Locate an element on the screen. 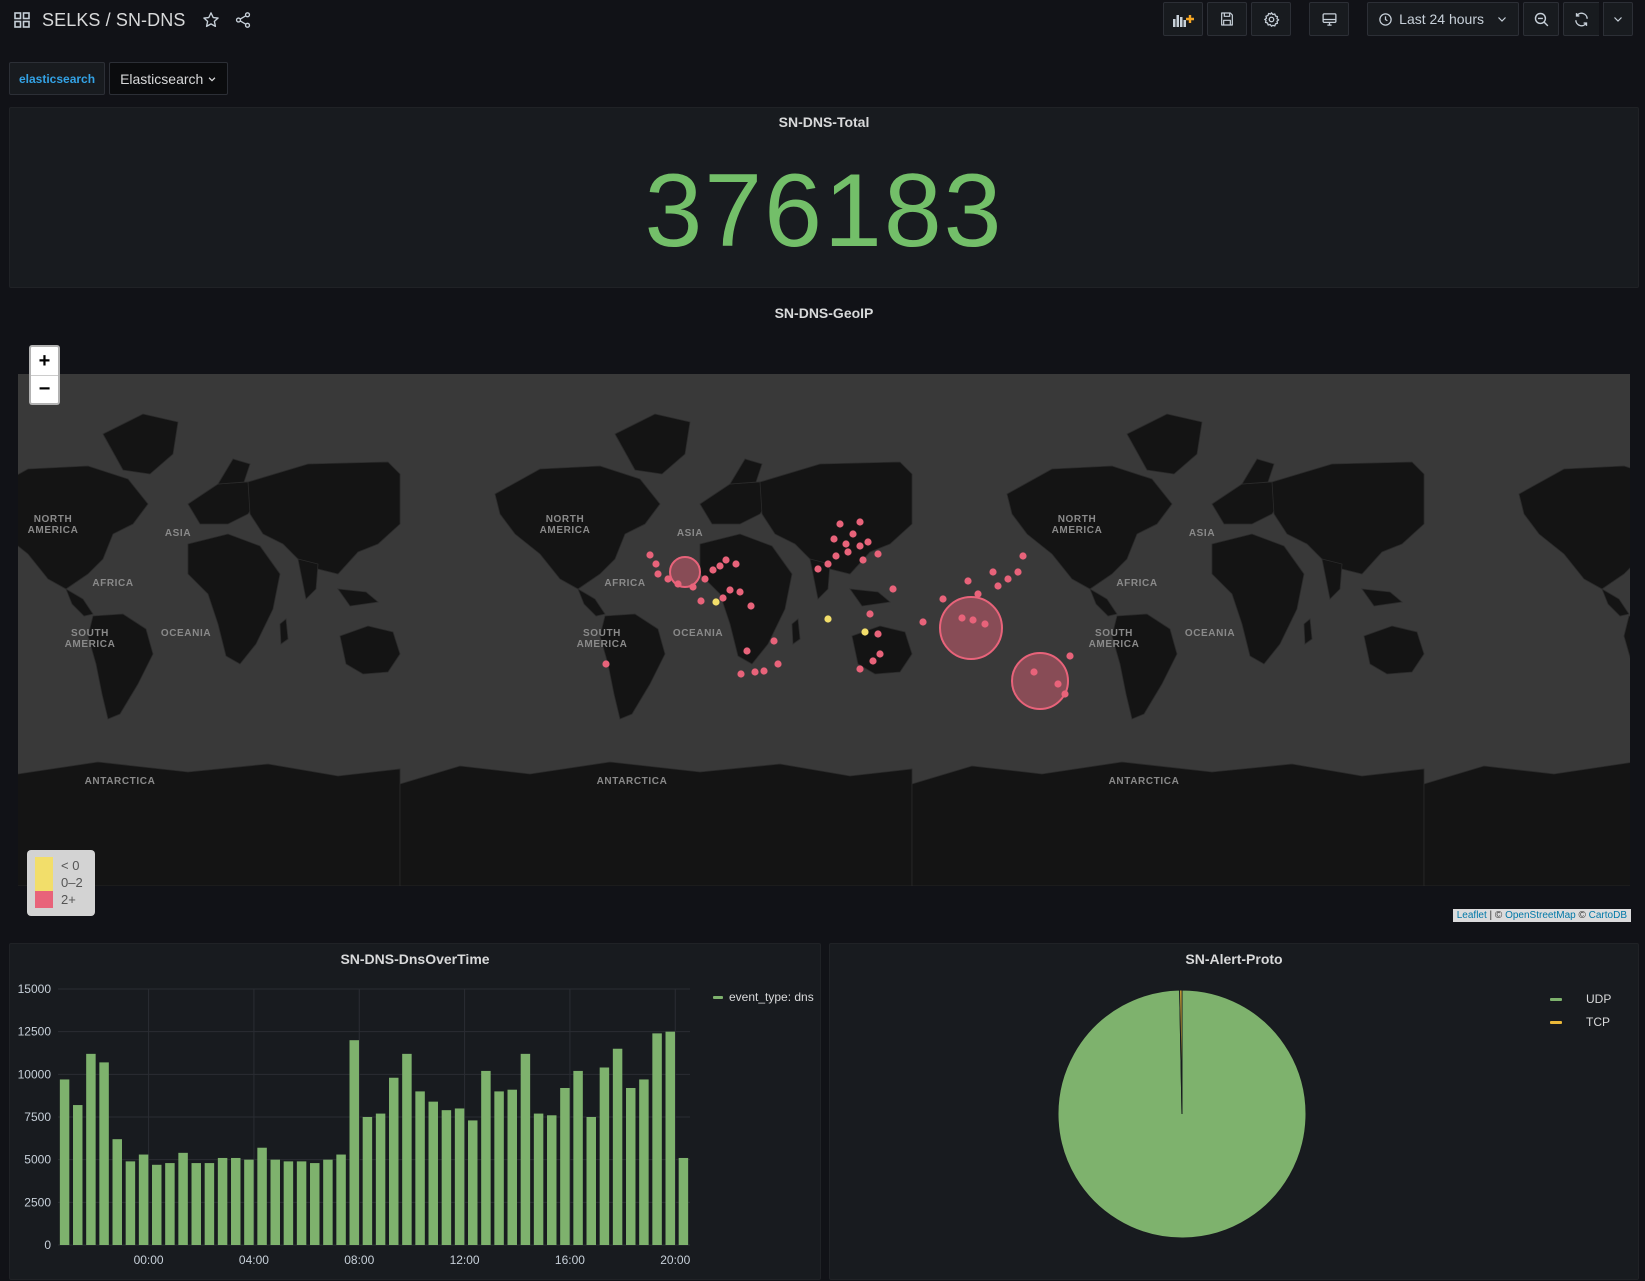  legend-item-tcp: TCP is located at coordinates (1580, 1022).